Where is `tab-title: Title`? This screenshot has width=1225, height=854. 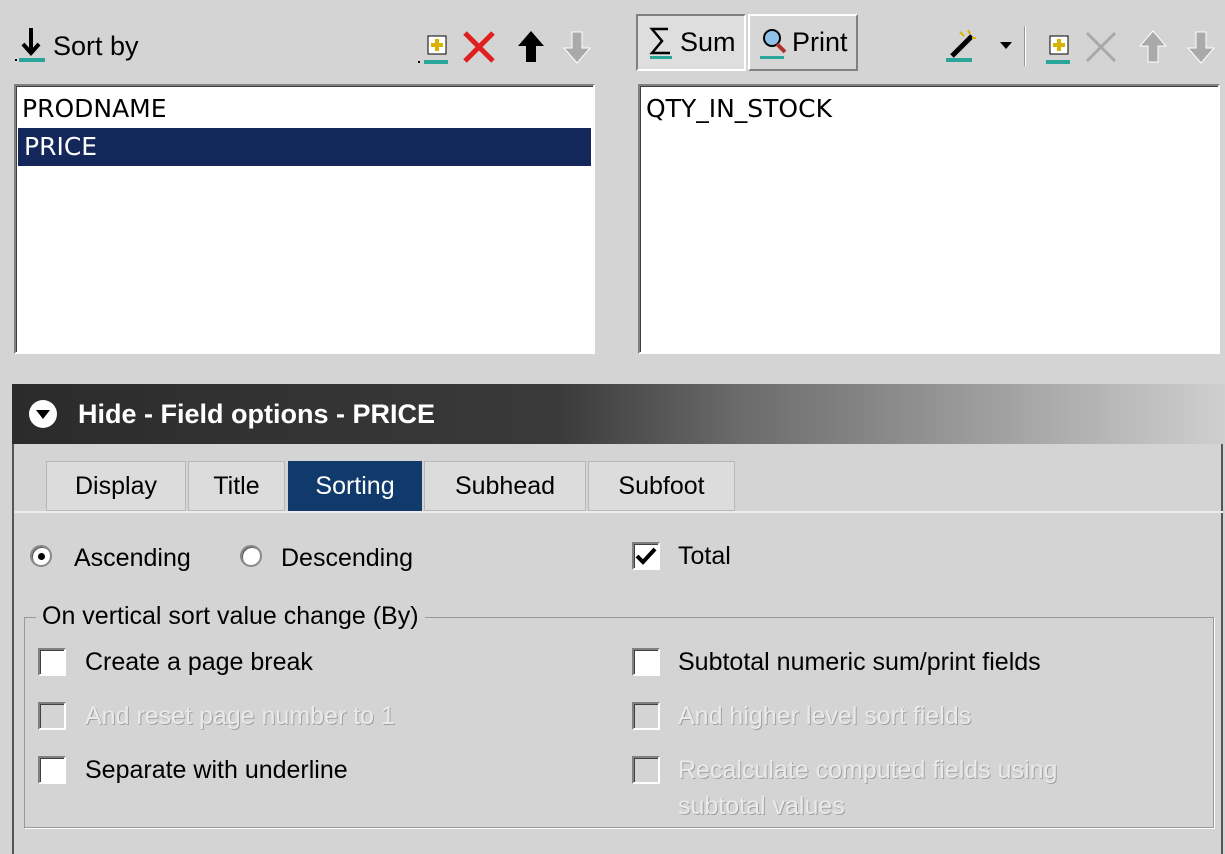
tab-title: Title is located at coordinates (236, 486).